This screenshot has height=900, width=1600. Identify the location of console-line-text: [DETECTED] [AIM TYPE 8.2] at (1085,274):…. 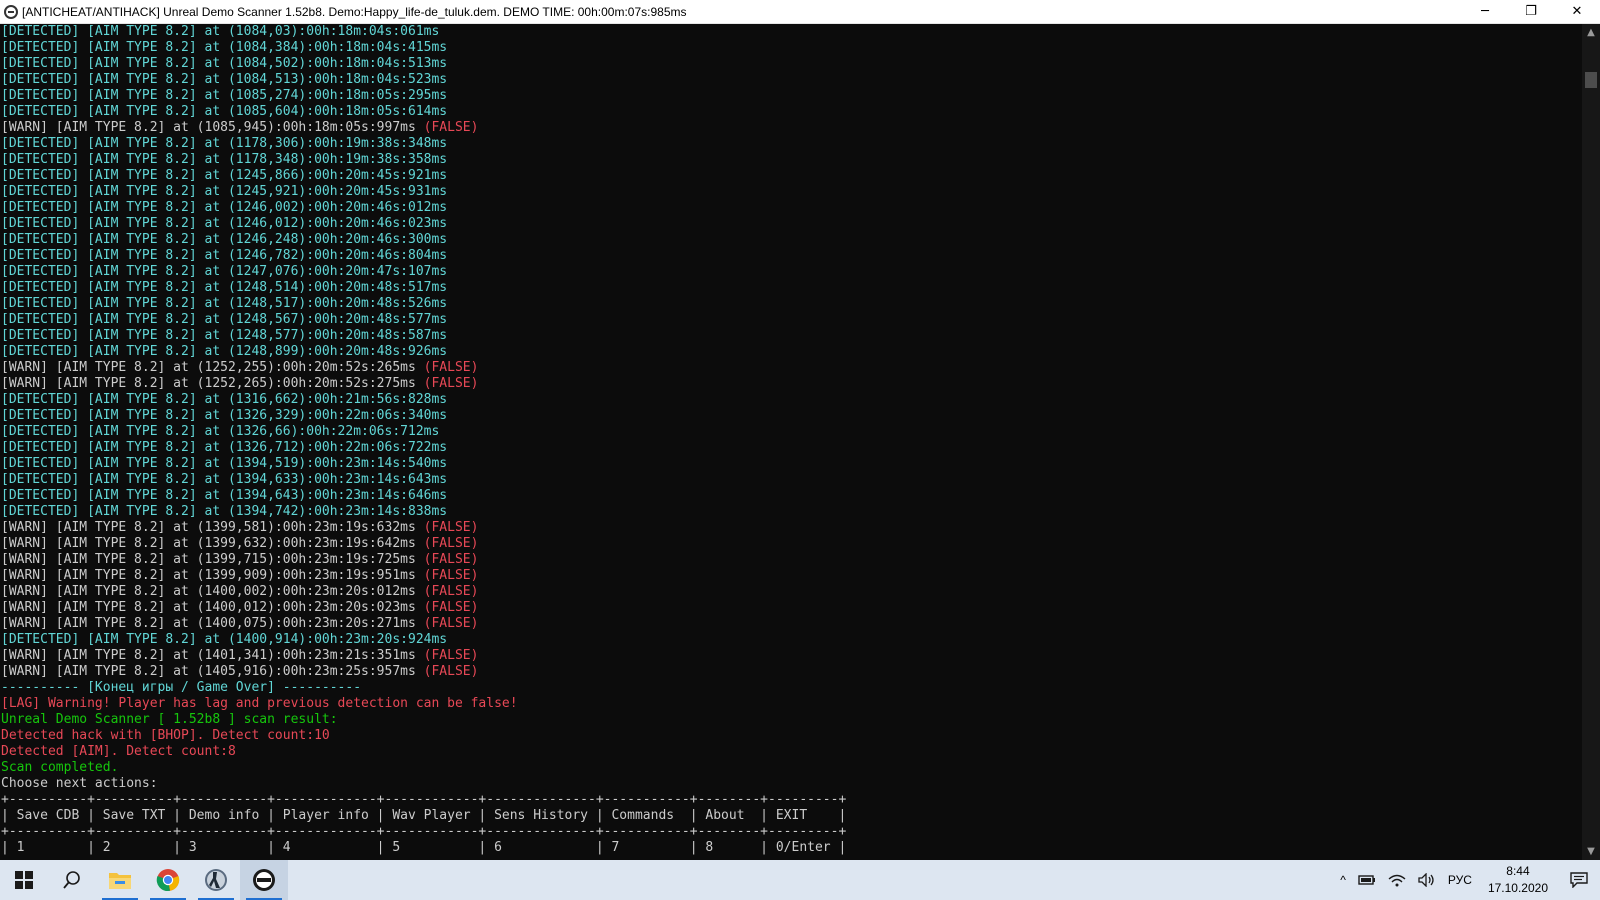
(224, 95).